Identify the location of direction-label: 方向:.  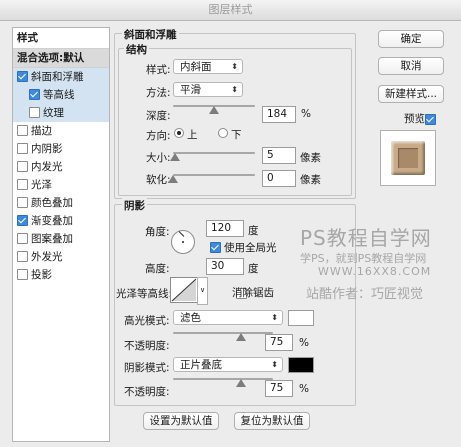
(158, 136).